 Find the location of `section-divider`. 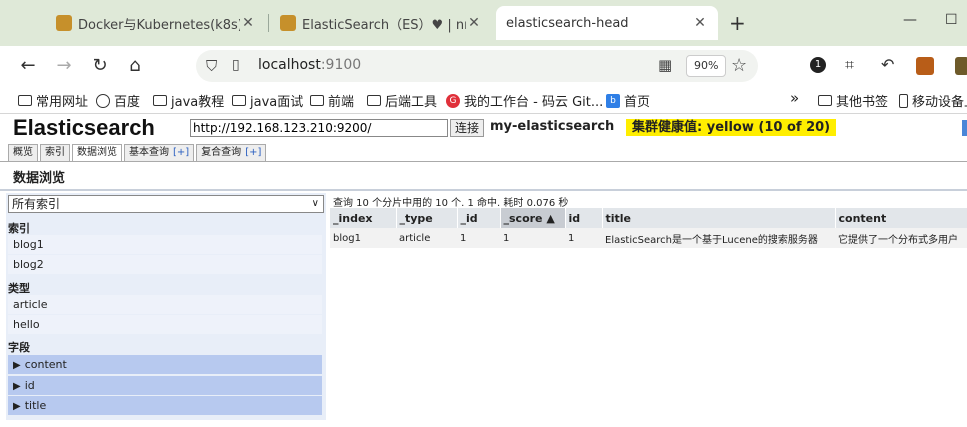

section-divider is located at coordinates (483, 190).